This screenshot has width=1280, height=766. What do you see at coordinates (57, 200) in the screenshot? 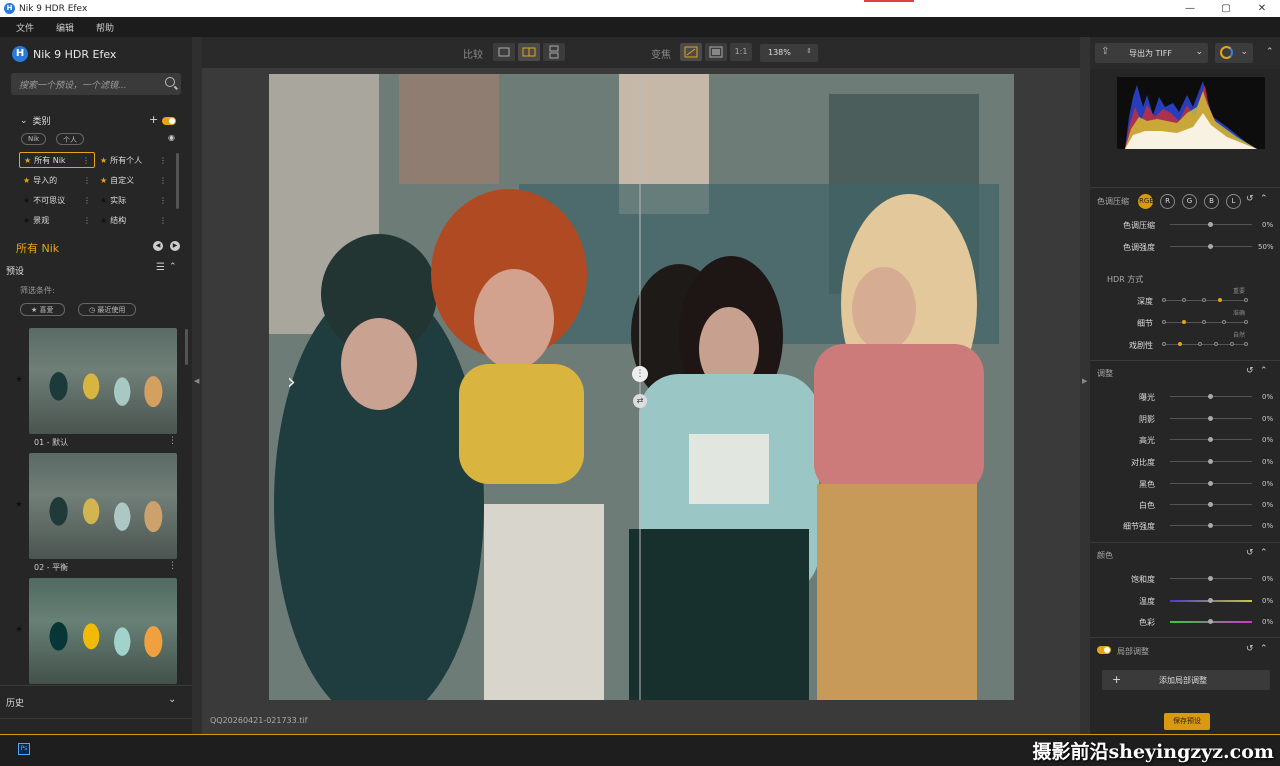
I see `category-surreal: ★ 不可思议 ⋮` at bounding box center [57, 200].